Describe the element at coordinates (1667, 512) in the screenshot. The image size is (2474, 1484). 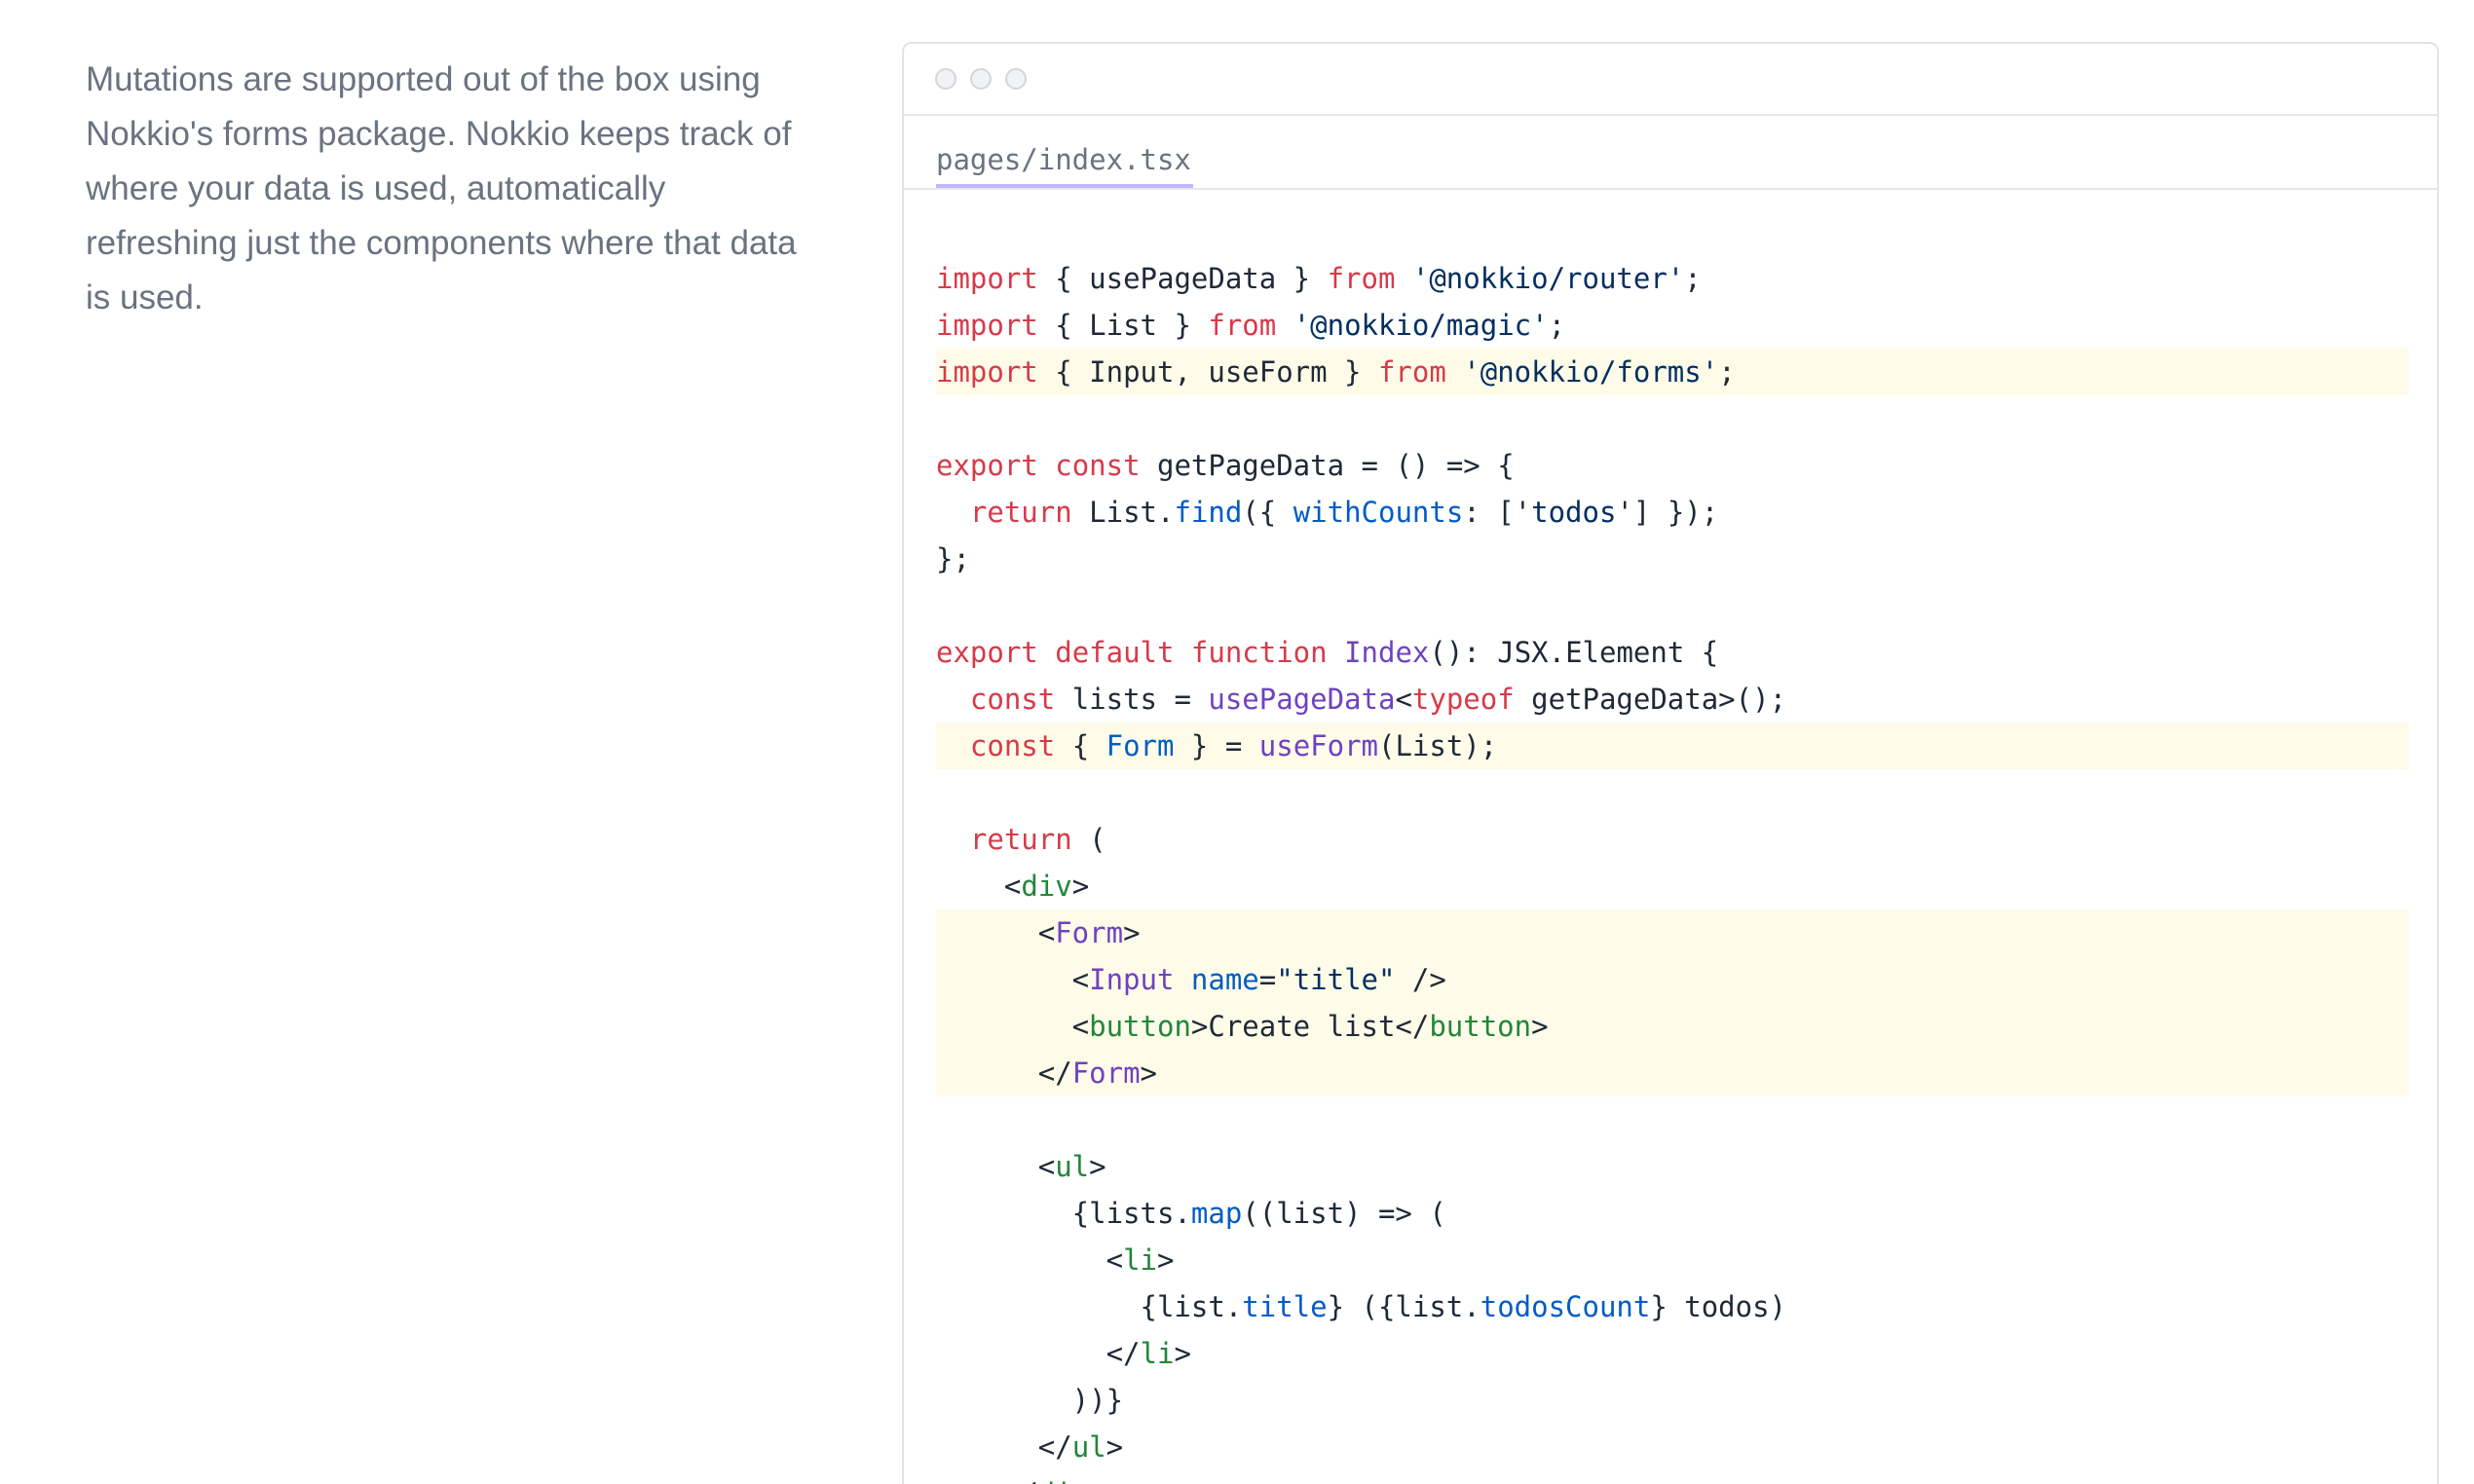
I see `code-token: '] });` at that location.